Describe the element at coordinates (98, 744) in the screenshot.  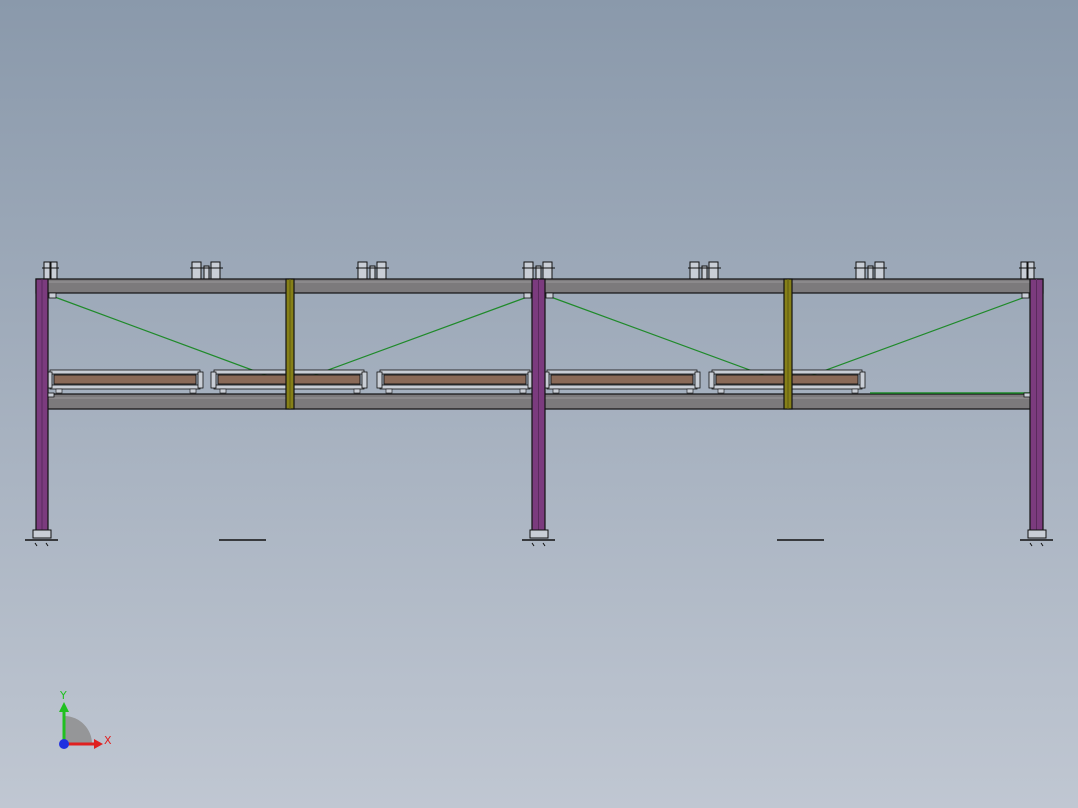
I see `triad-x-arrow` at that location.